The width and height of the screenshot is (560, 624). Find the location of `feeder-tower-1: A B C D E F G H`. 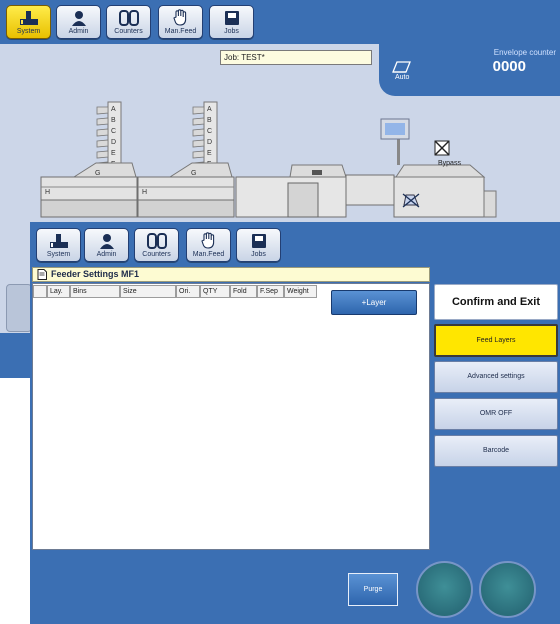

feeder-tower-1: A B C D E F G H is located at coordinates (89, 159).